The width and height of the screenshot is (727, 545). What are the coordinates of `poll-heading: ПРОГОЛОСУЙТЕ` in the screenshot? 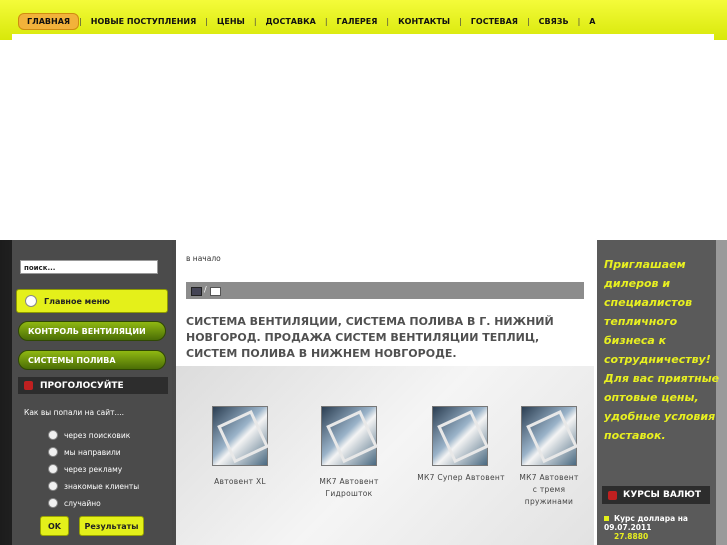 It's located at (82, 385).